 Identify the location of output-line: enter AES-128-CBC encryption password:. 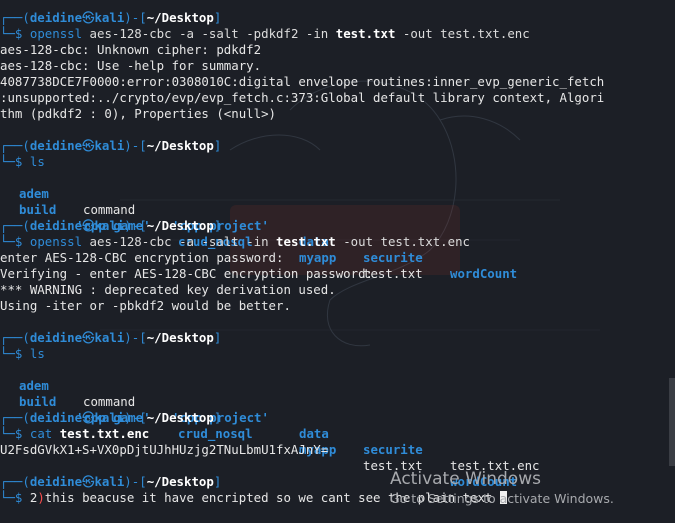
(142, 257).